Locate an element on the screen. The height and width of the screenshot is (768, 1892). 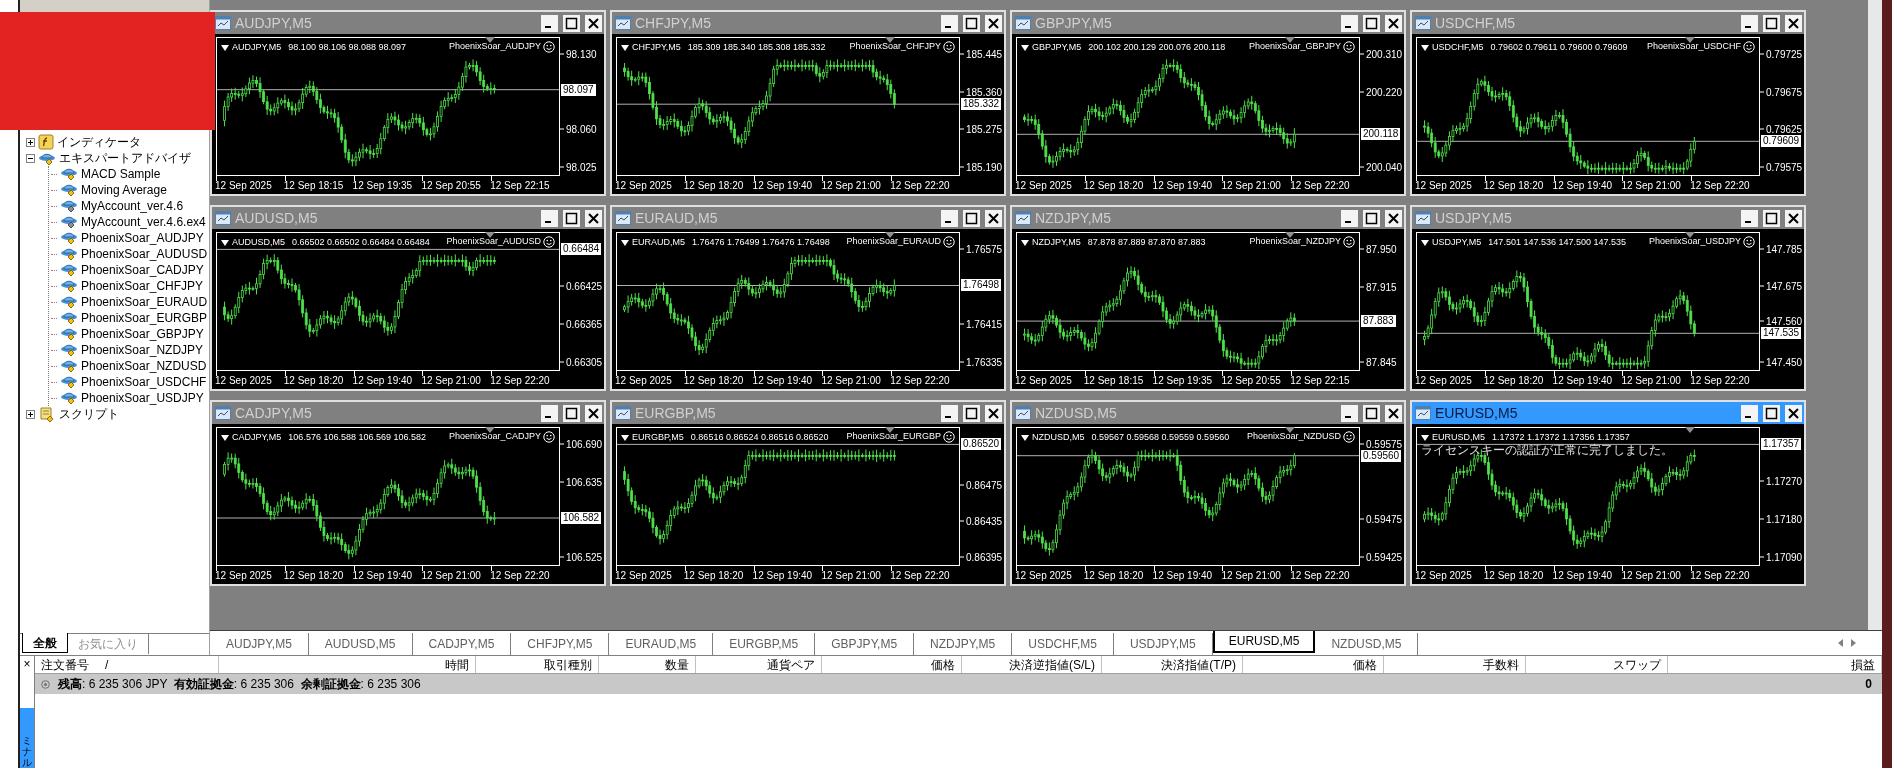
price-label: 185.190 is located at coordinates (984, 167).